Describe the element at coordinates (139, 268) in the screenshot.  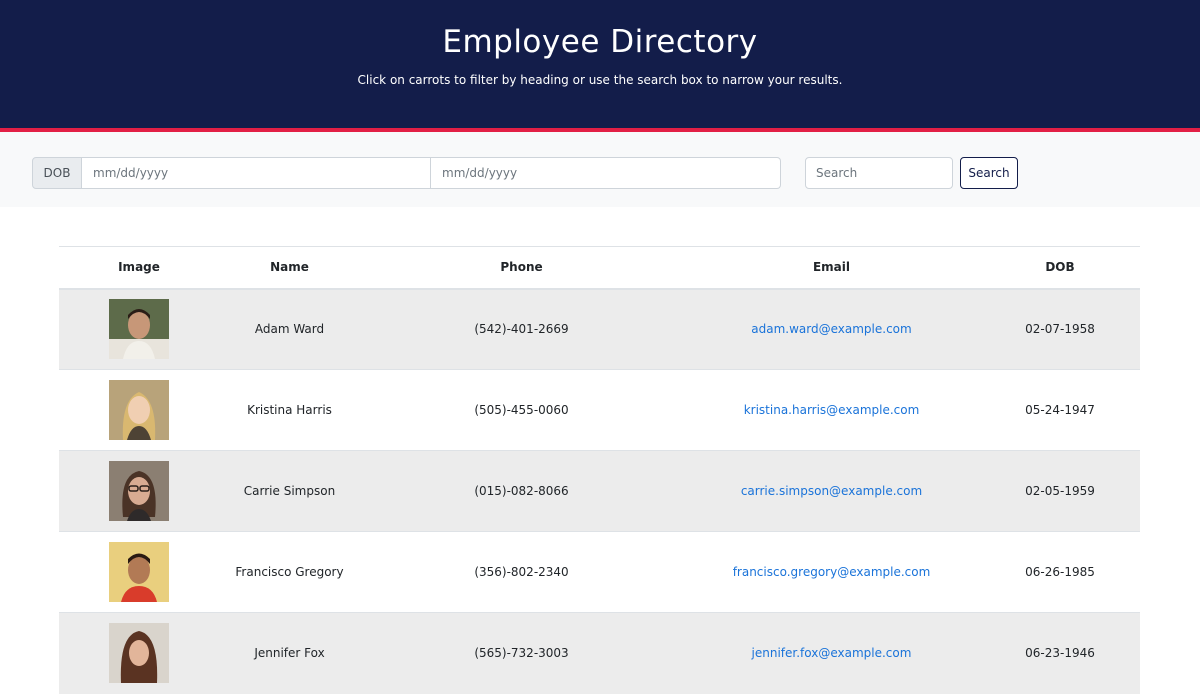
I see `column-header-image: Image` at that location.